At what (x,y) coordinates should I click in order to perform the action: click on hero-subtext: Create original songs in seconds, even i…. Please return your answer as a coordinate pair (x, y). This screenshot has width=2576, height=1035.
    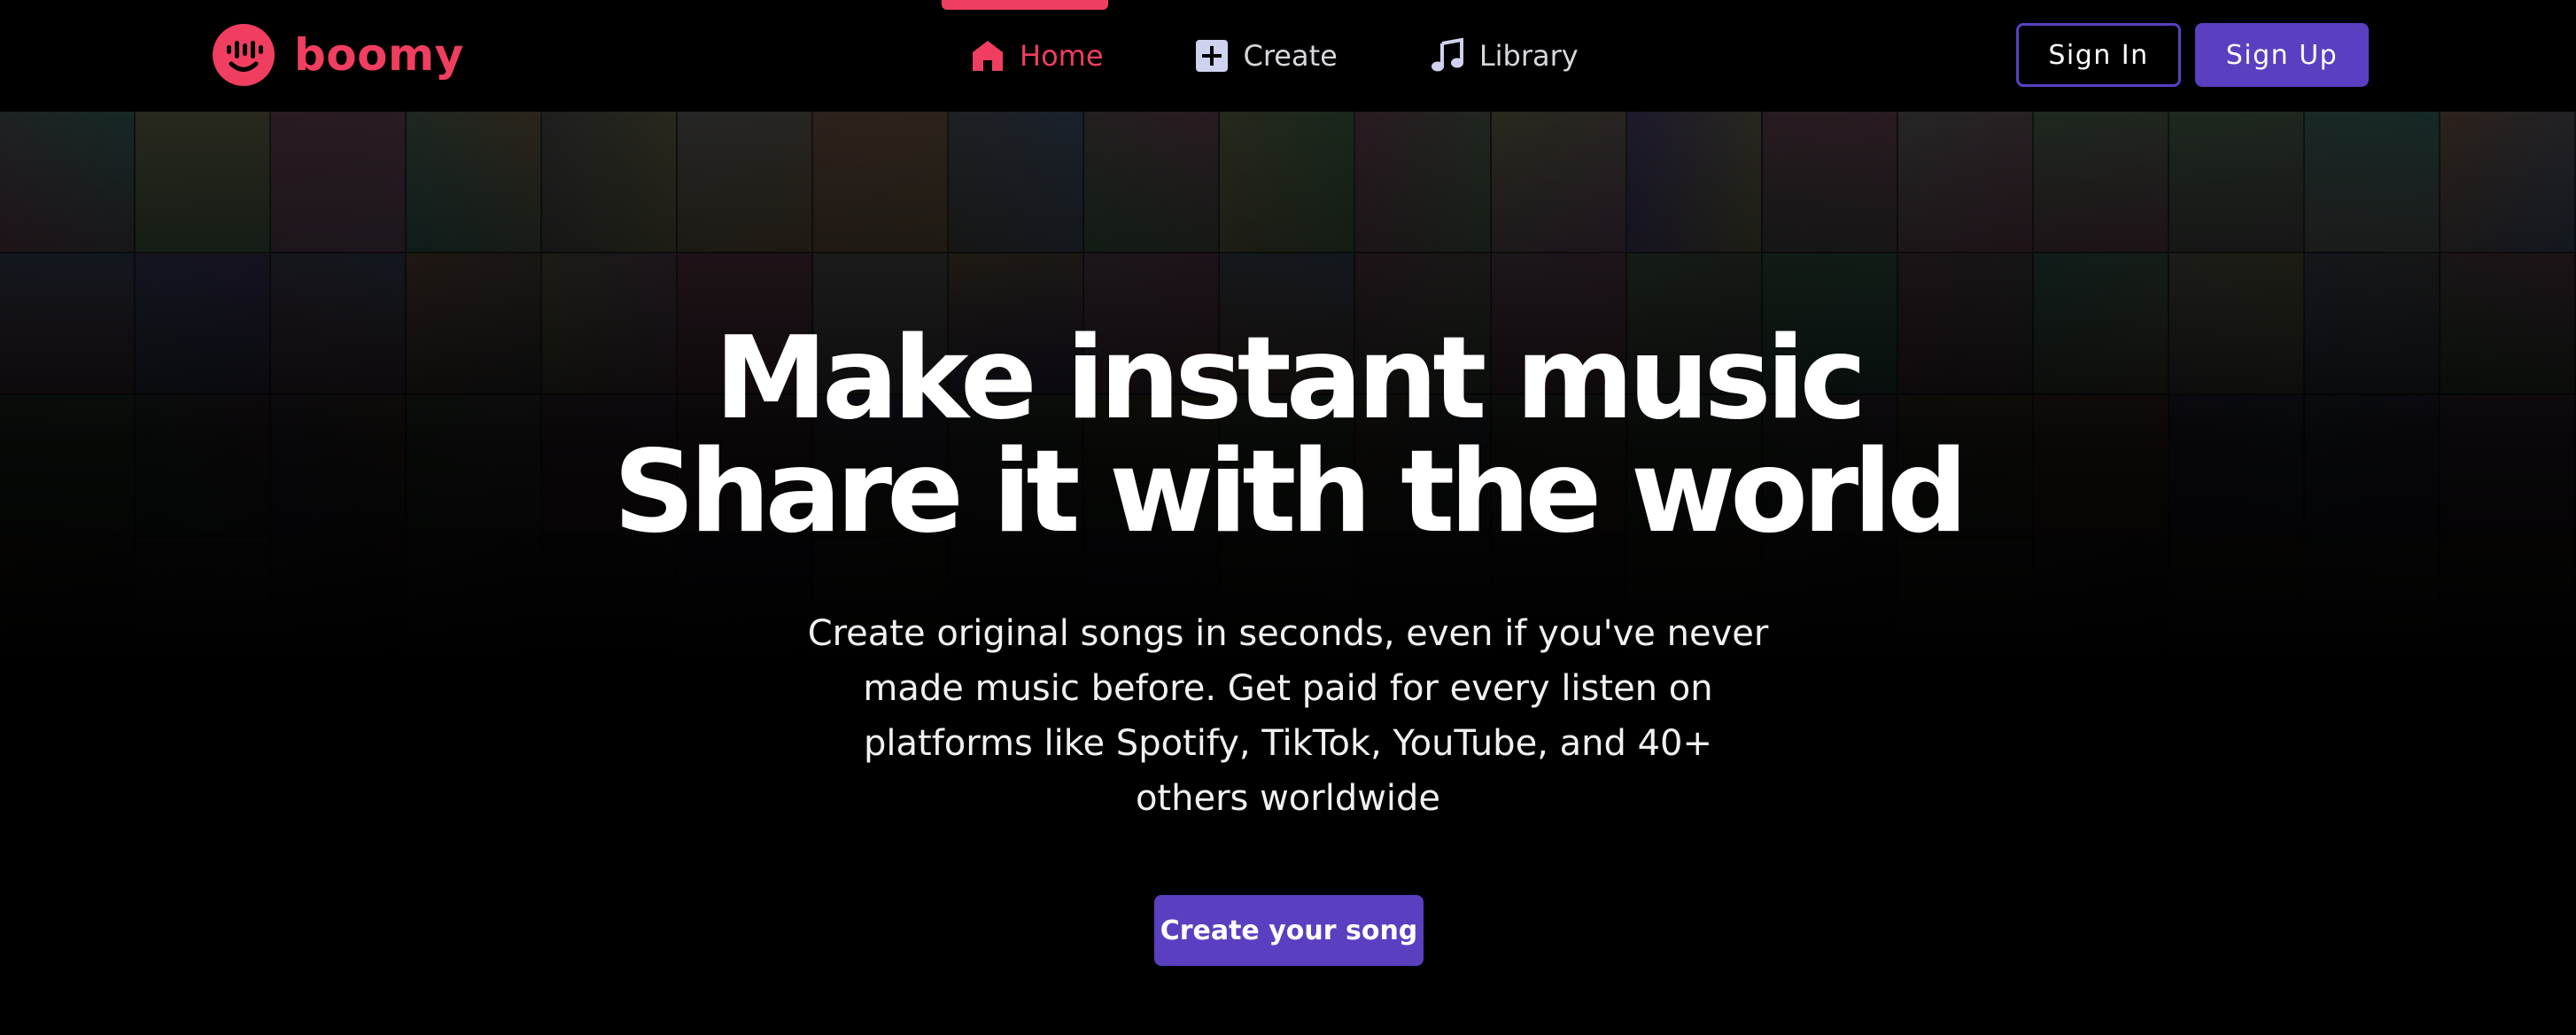
    Looking at the image, I should click on (1288, 716).